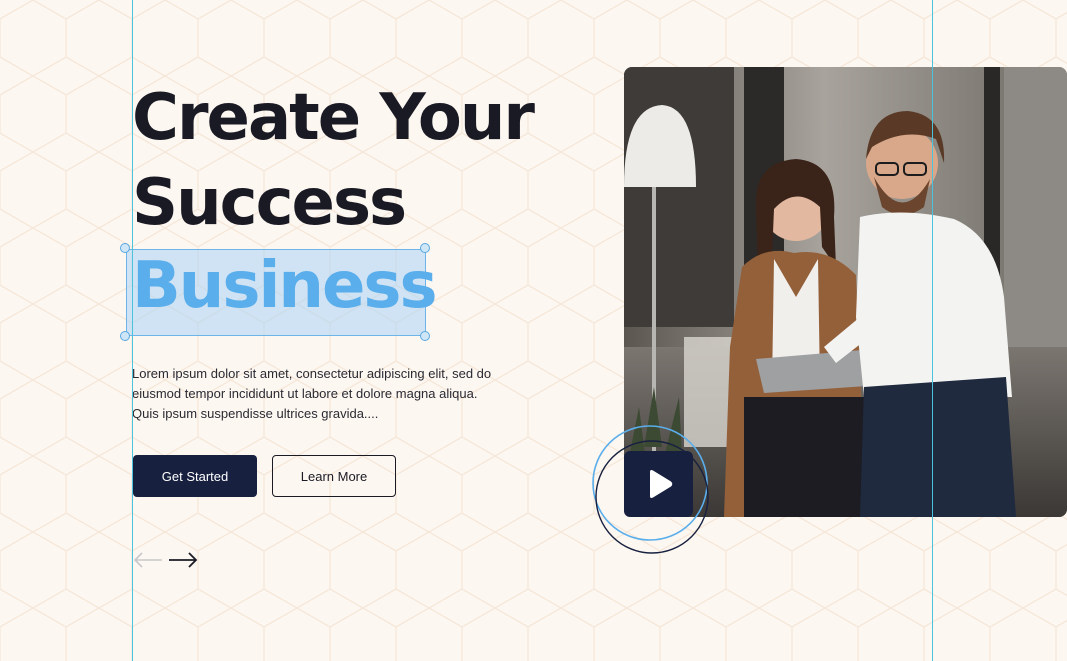 The width and height of the screenshot is (1067, 661). I want to click on play-video-button, so click(658, 484).